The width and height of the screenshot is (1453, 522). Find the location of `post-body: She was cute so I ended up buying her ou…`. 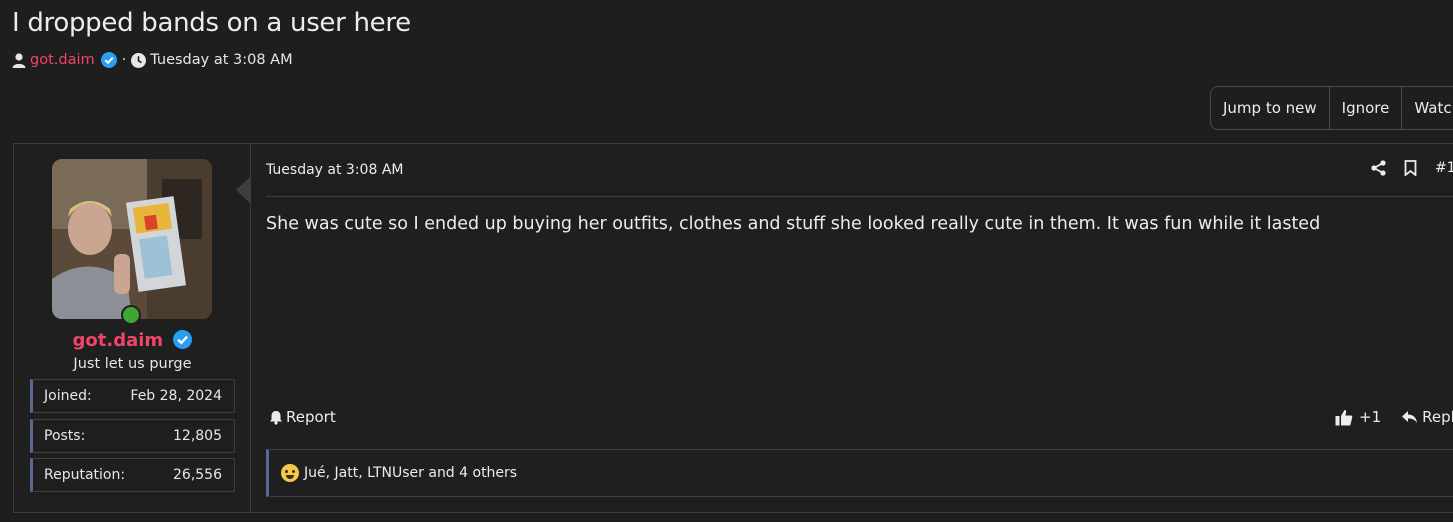

post-body: She was cute so I ended up buying her ou… is located at coordinates (793, 224).